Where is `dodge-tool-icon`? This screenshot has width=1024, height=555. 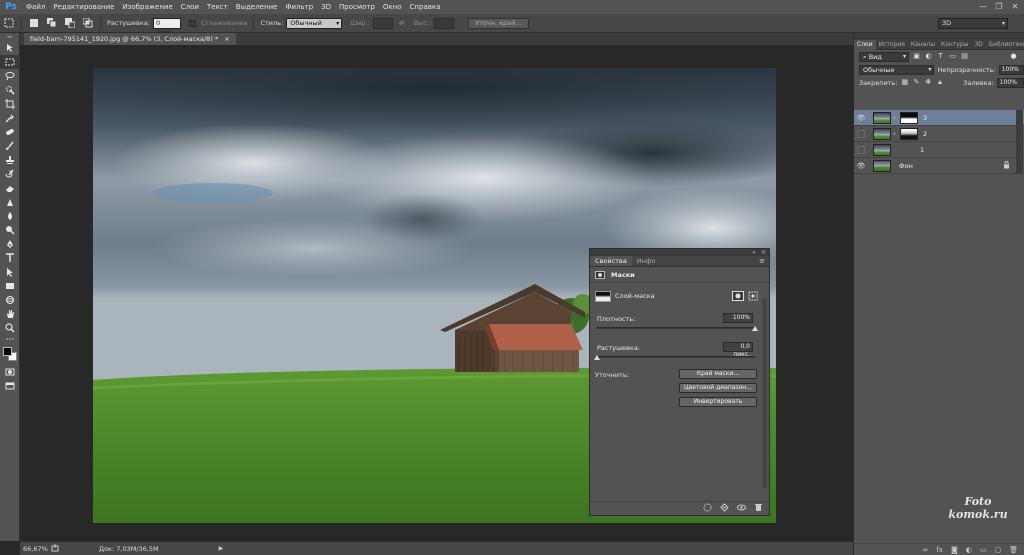 dodge-tool-icon is located at coordinates (10, 230).